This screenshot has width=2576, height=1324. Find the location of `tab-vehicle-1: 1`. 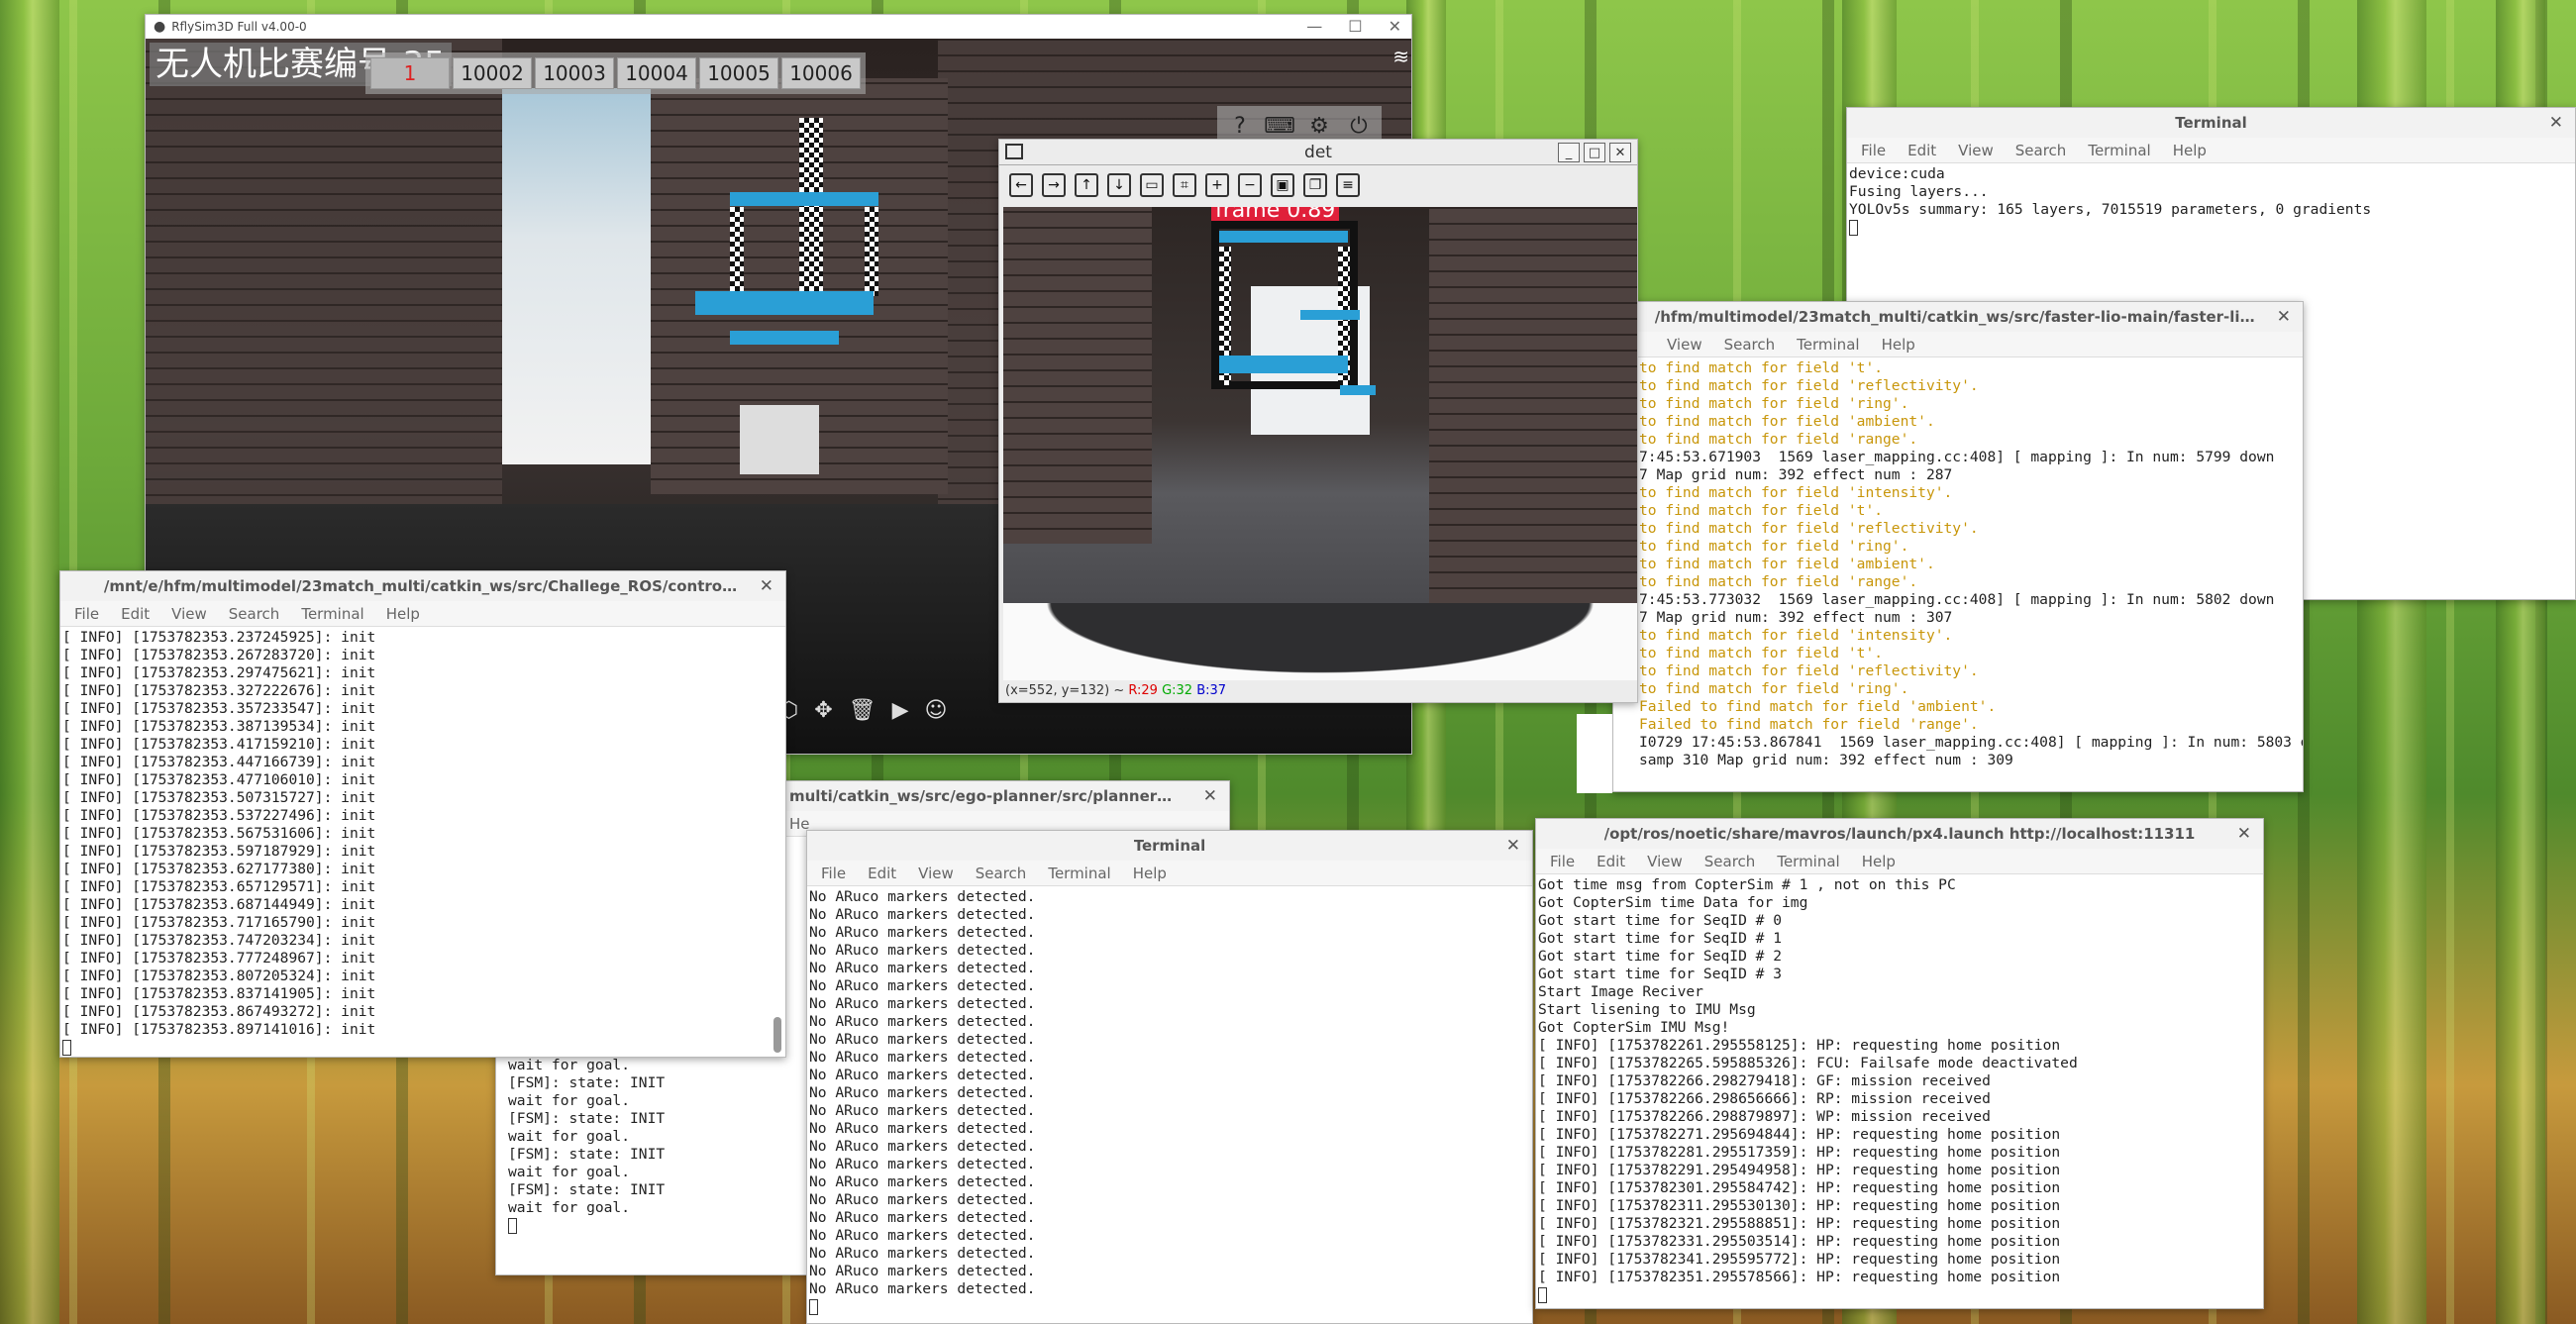

tab-vehicle-1: 1 is located at coordinates (410, 73).